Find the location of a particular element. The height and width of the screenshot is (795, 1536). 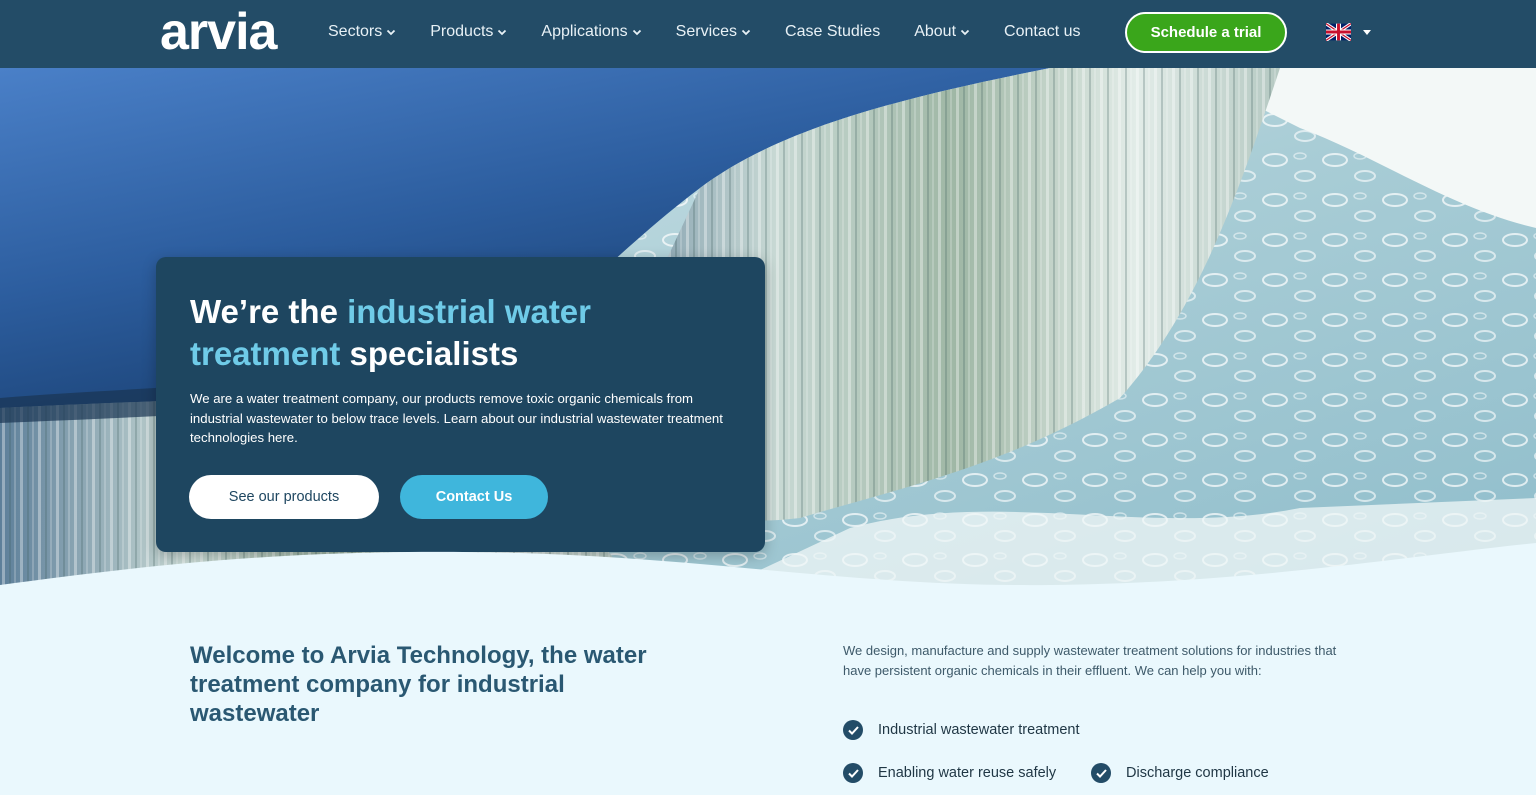

nav-item-label: Case Studies is located at coordinates (833, 31).